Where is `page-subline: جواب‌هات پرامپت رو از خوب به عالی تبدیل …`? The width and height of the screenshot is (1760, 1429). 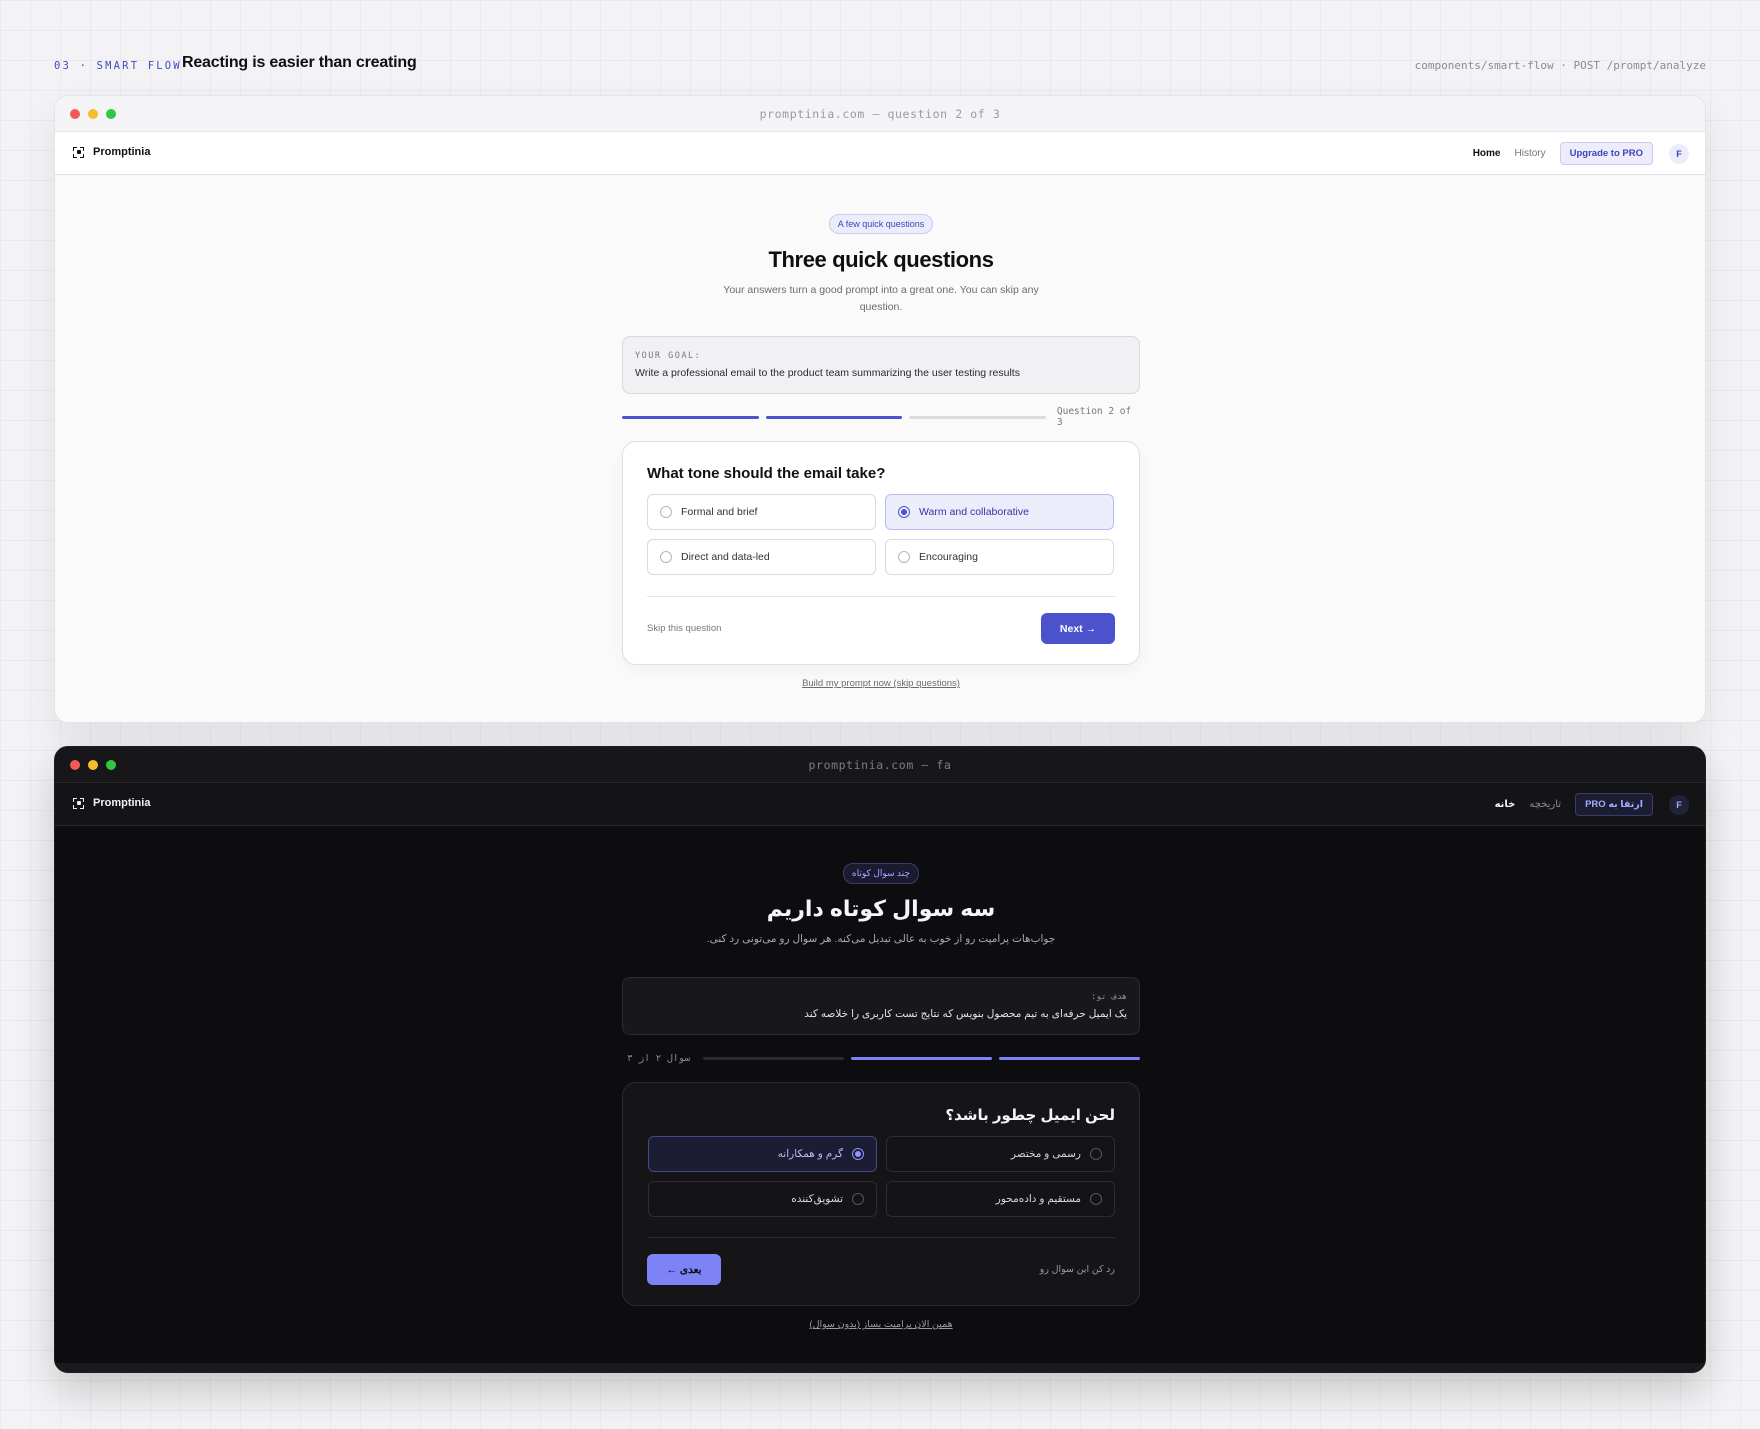 page-subline: جواب‌هات پرامپت رو از خوب به عالی تبدیل … is located at coordinates (881, 939).